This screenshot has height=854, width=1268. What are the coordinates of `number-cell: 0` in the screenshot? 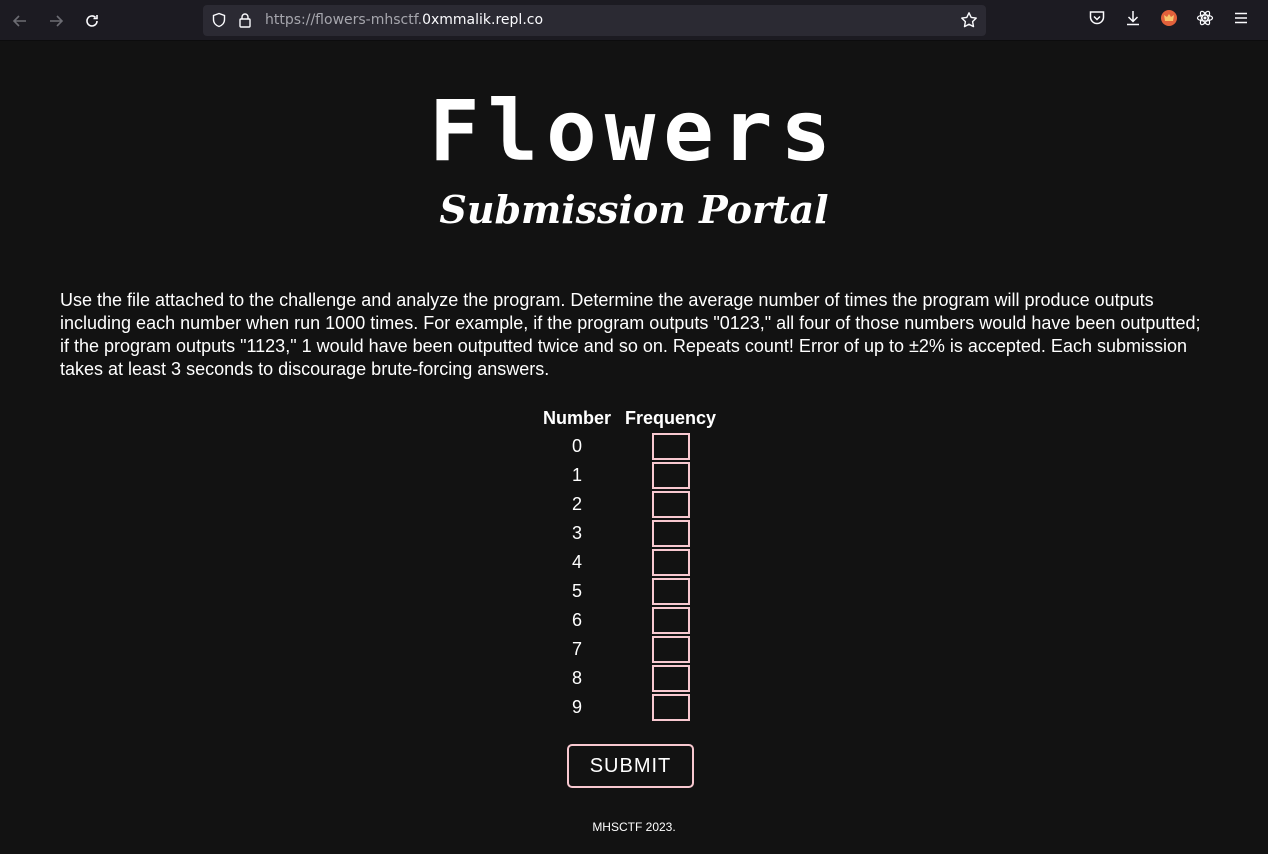 It's located at (577, 446).